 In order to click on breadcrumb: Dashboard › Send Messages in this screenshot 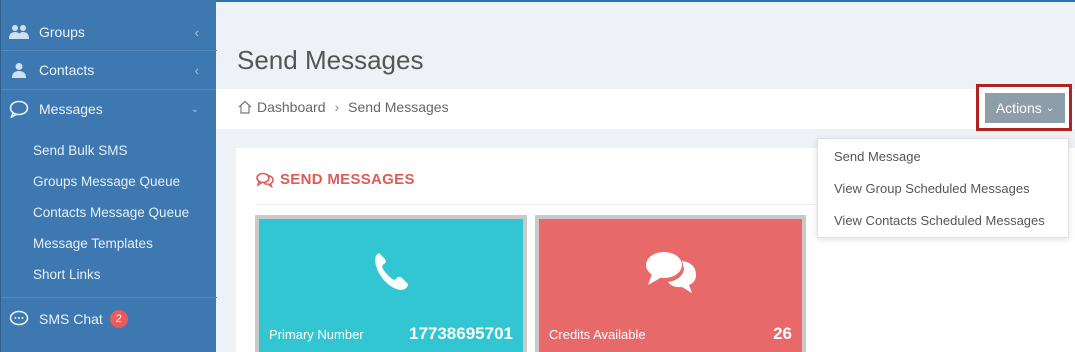, I will do `click(343, 107)`.